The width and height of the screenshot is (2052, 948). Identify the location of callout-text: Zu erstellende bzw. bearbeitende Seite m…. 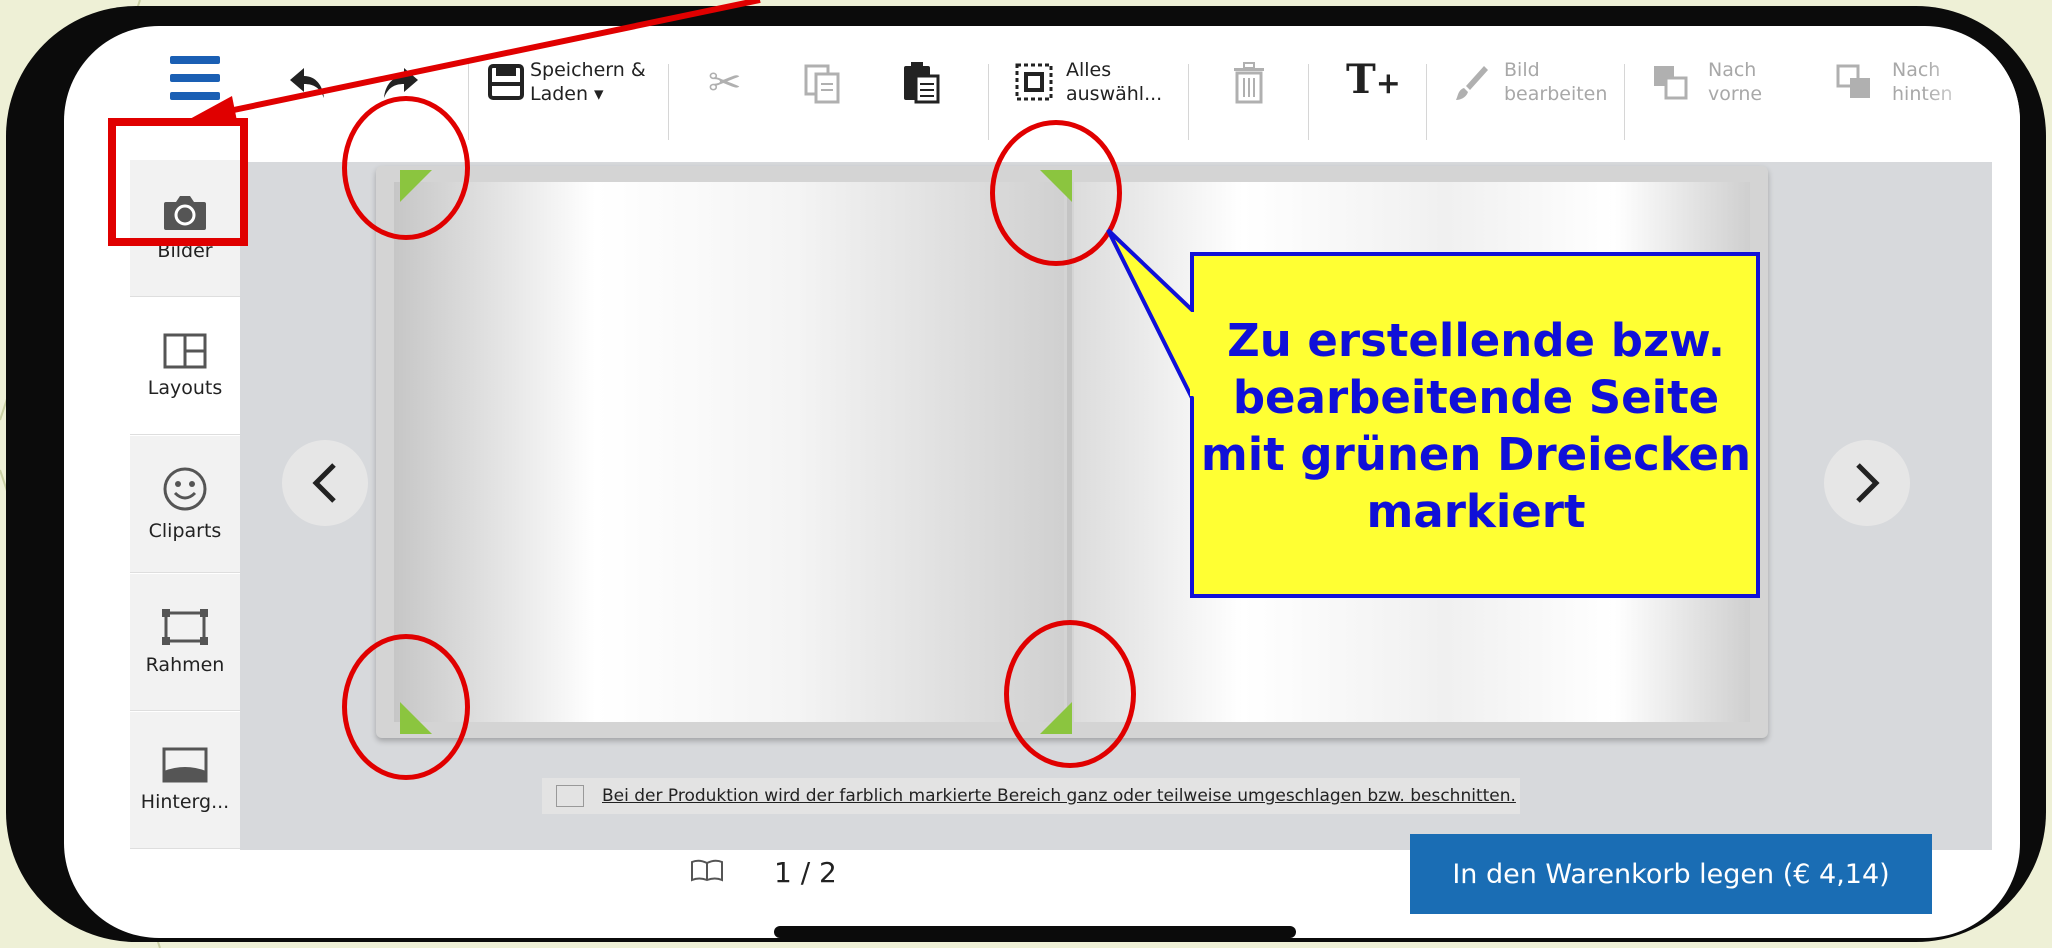
(1476, 426).